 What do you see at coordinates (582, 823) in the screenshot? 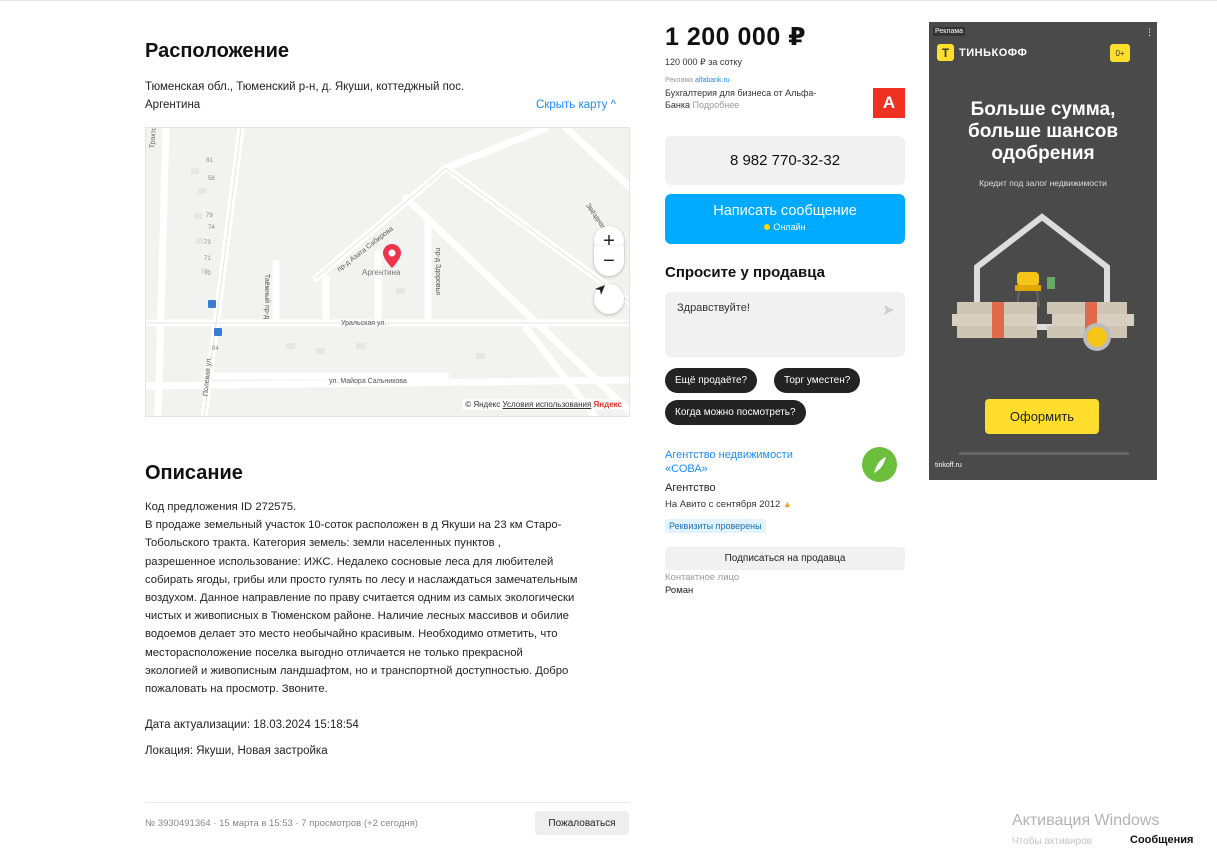
I see `report-button: Пожаловаться` at bounding box center [582, 823].